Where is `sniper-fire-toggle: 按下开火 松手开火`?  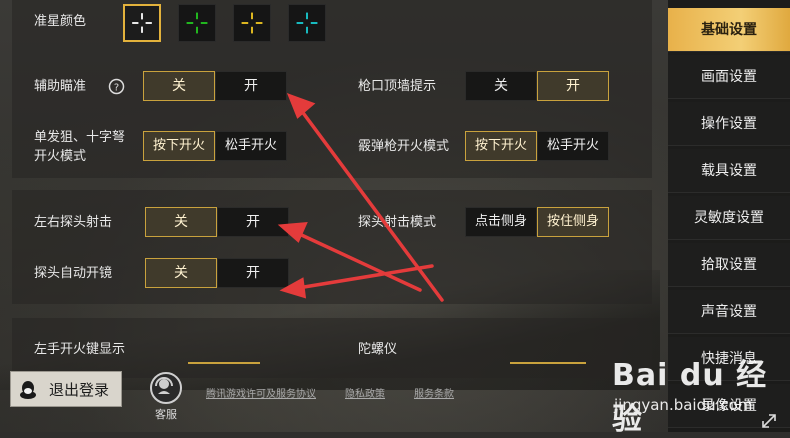
sniper-fire-toggle: 按下开火 松手开火 is located at coordinates (215, 146).